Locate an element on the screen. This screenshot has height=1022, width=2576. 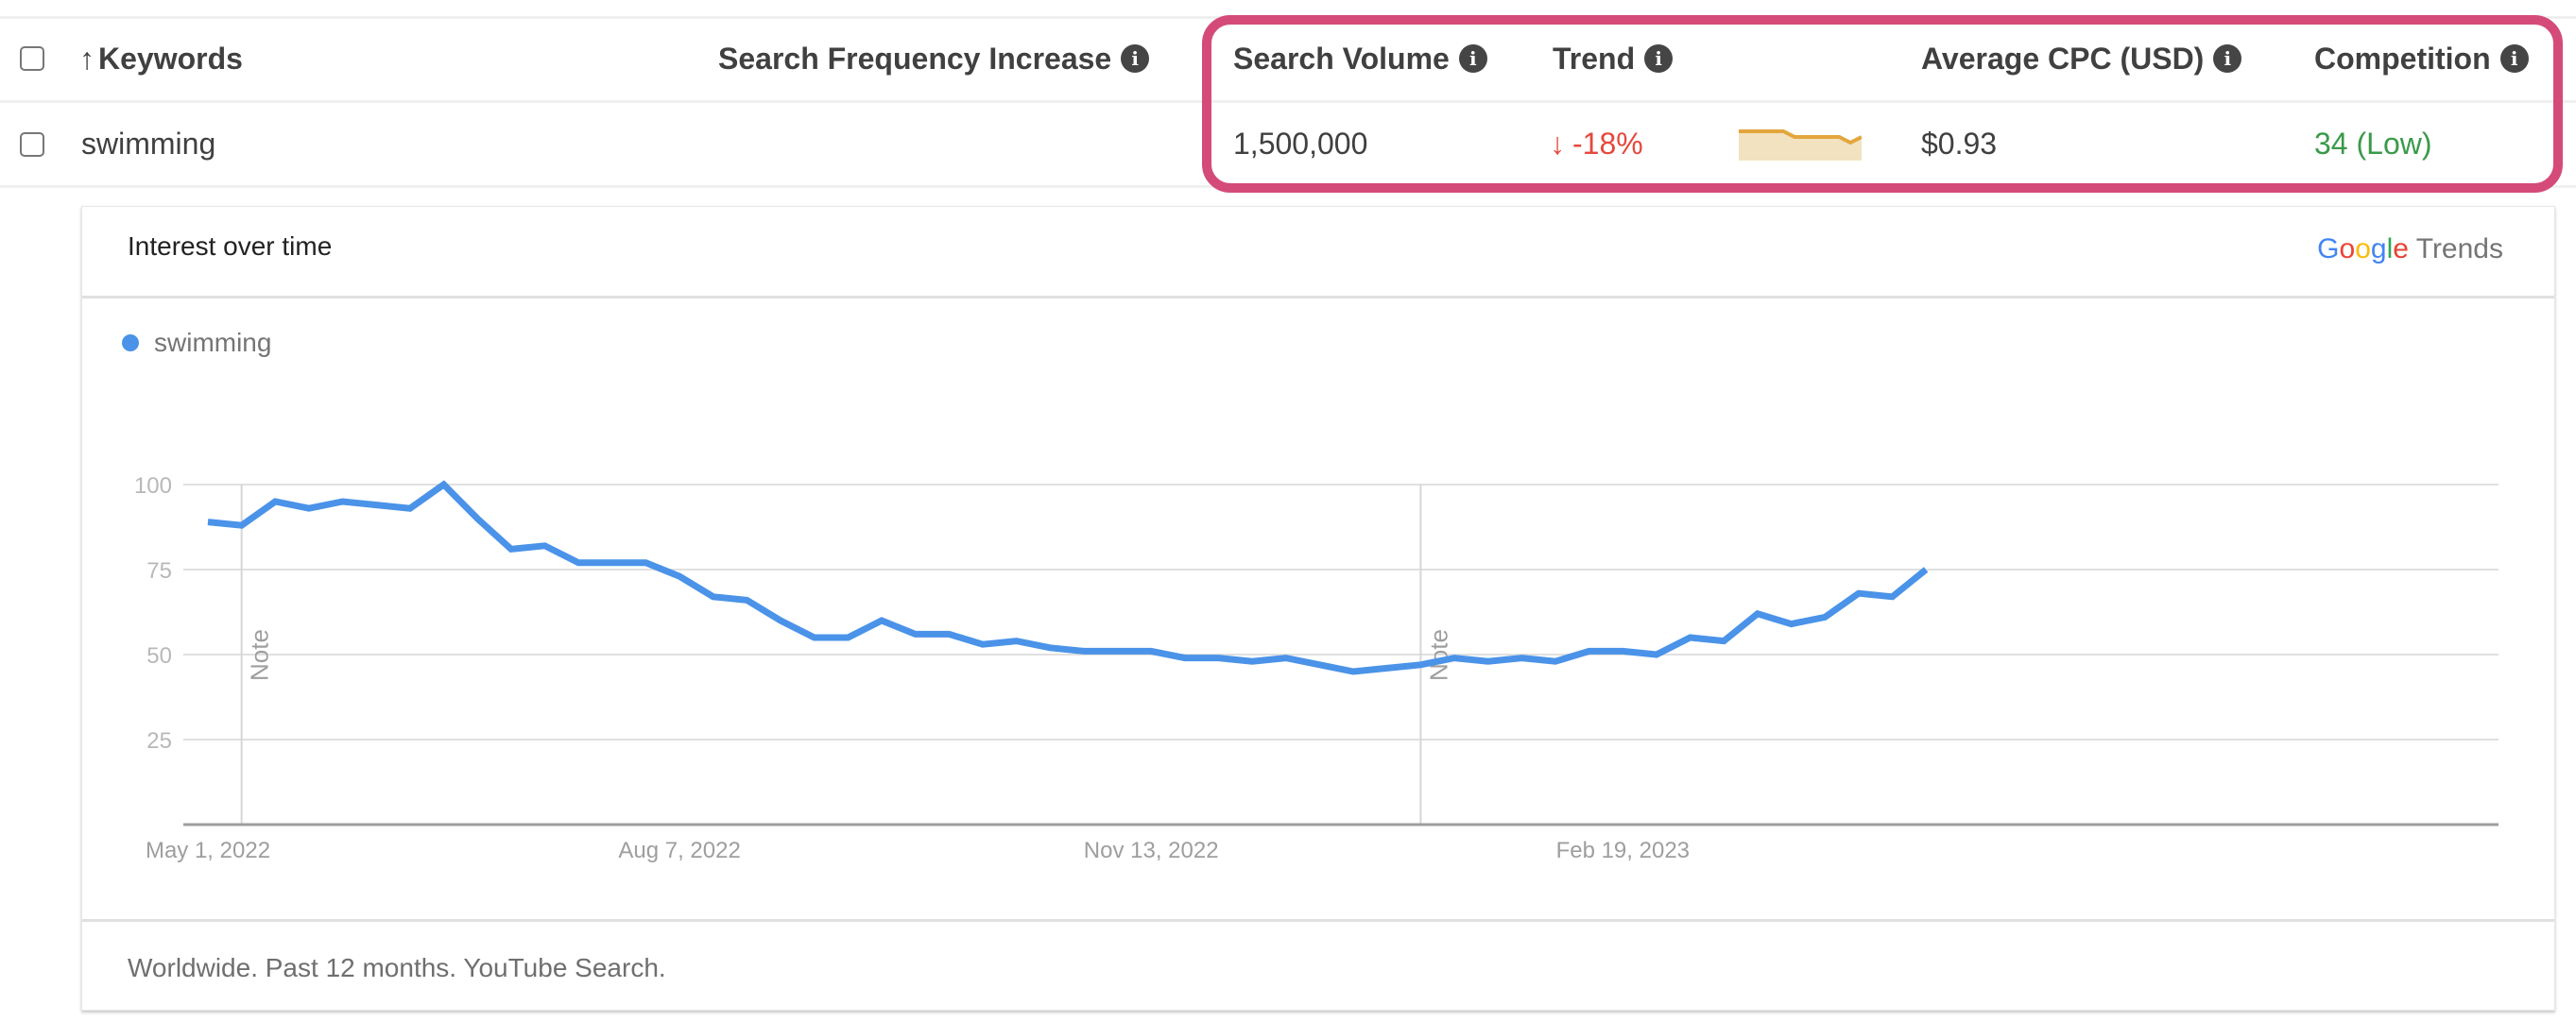
x-tick-label: Feb 19, 2023 is located at coordinates (1623, 850).